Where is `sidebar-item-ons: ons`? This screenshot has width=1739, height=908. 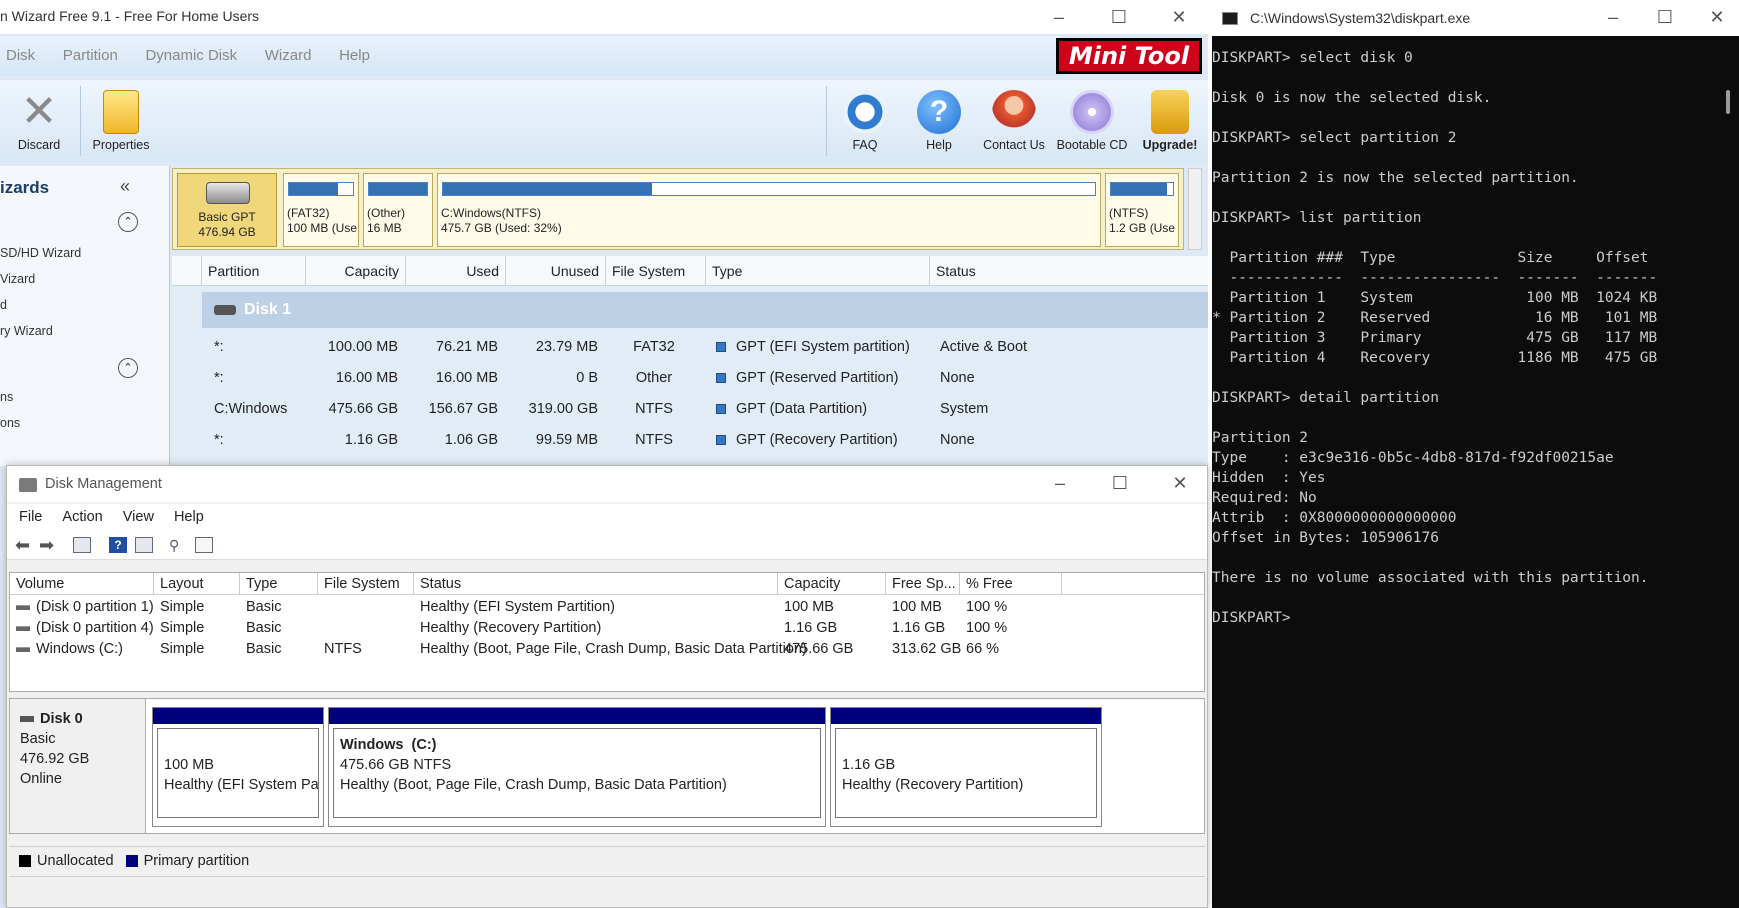 sidebar-item-ons: ons is located at coordinates (10, 423).